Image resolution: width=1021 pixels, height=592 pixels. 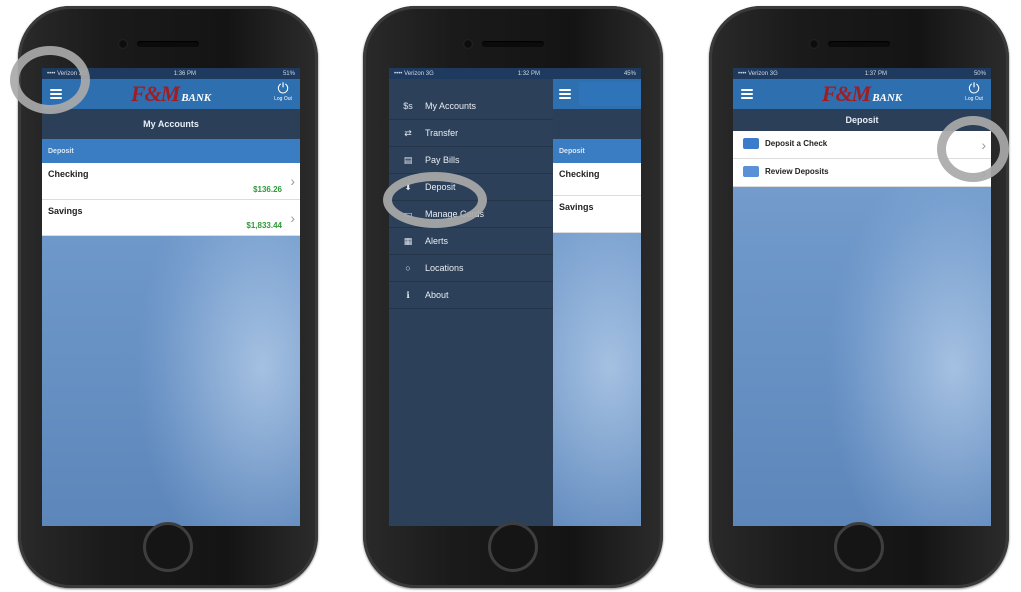 What do you see at coordinates (471, 241) in the screenshot?
I see `menu-item-alerts: ▦ Alerts` at bounding box center [471, 241].